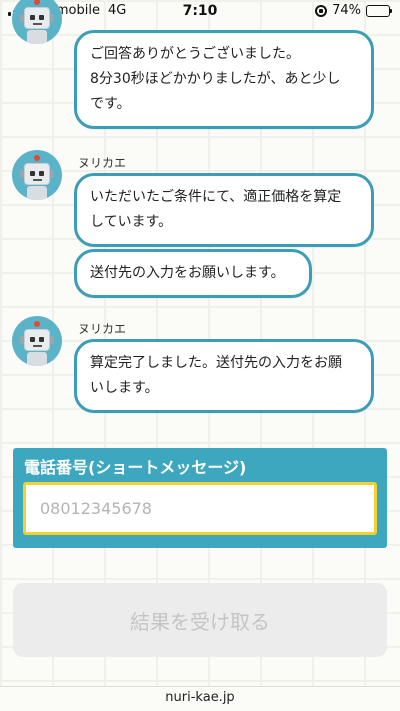  What do you see at coordinates (215, 79) in the screenshot?
I see `bubble-line: 8分30秒ほどかかりましたが、あと少し` at bounding box center [215, 79].